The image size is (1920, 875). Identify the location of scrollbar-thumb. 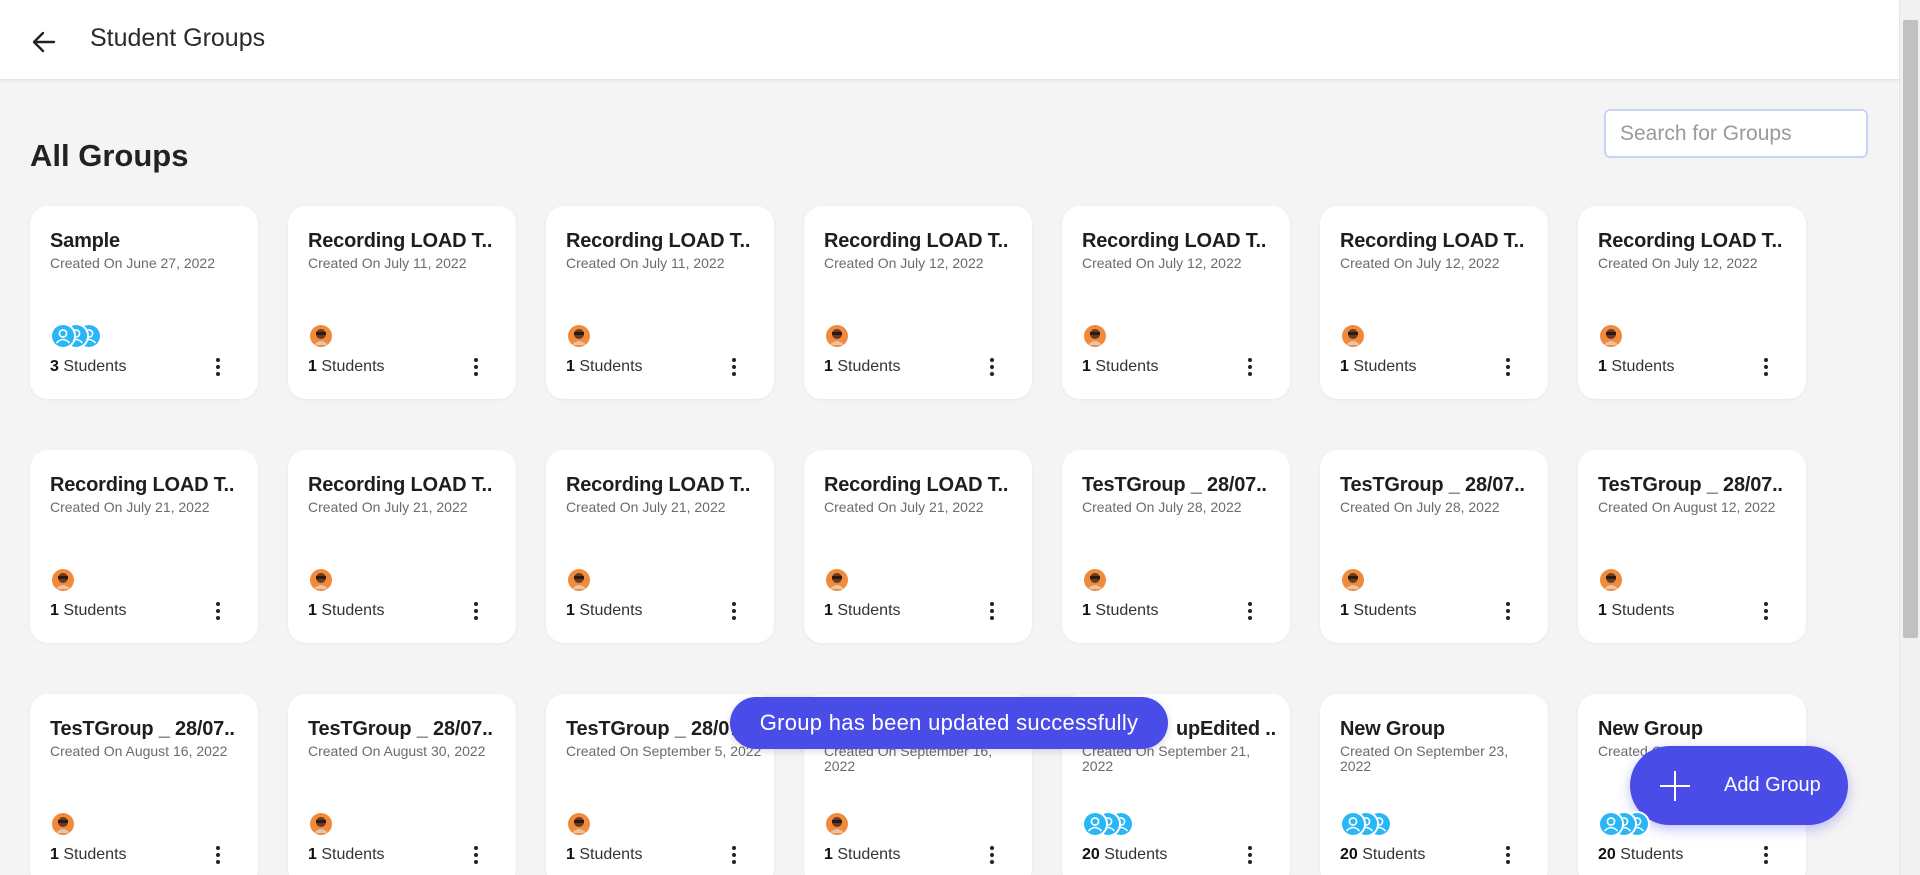
(1910, 329).